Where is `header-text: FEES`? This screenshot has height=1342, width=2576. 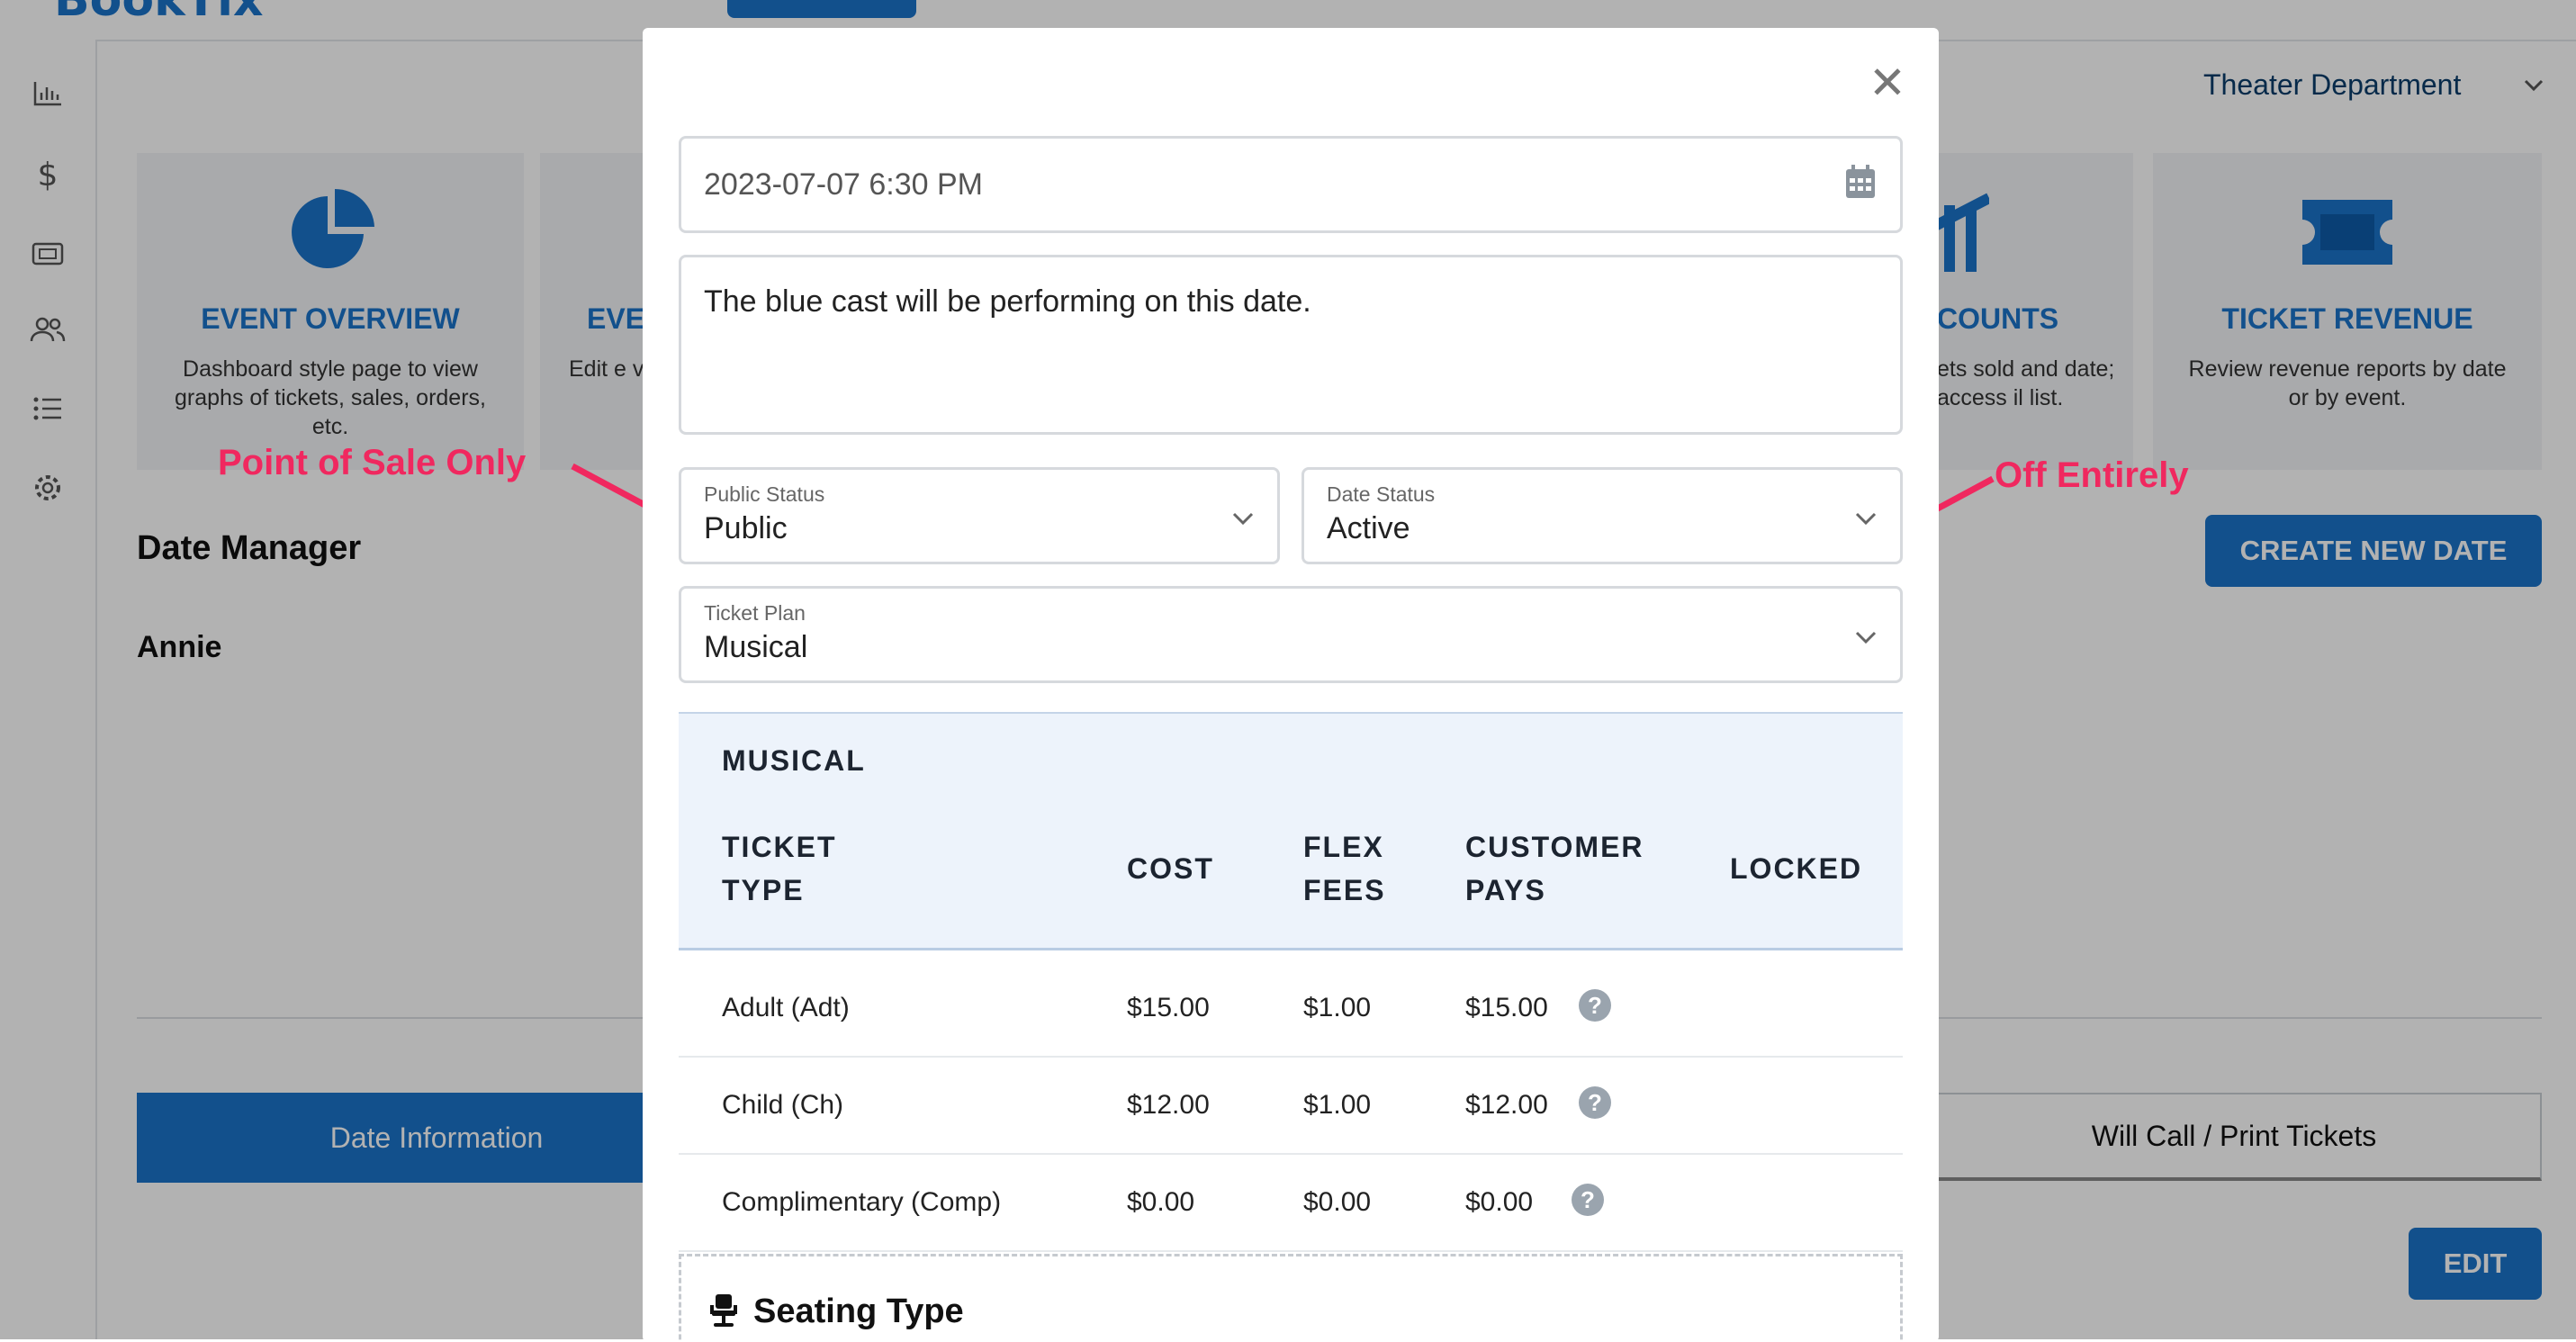
header-text: FEES is located at coordinates (1344, 890).